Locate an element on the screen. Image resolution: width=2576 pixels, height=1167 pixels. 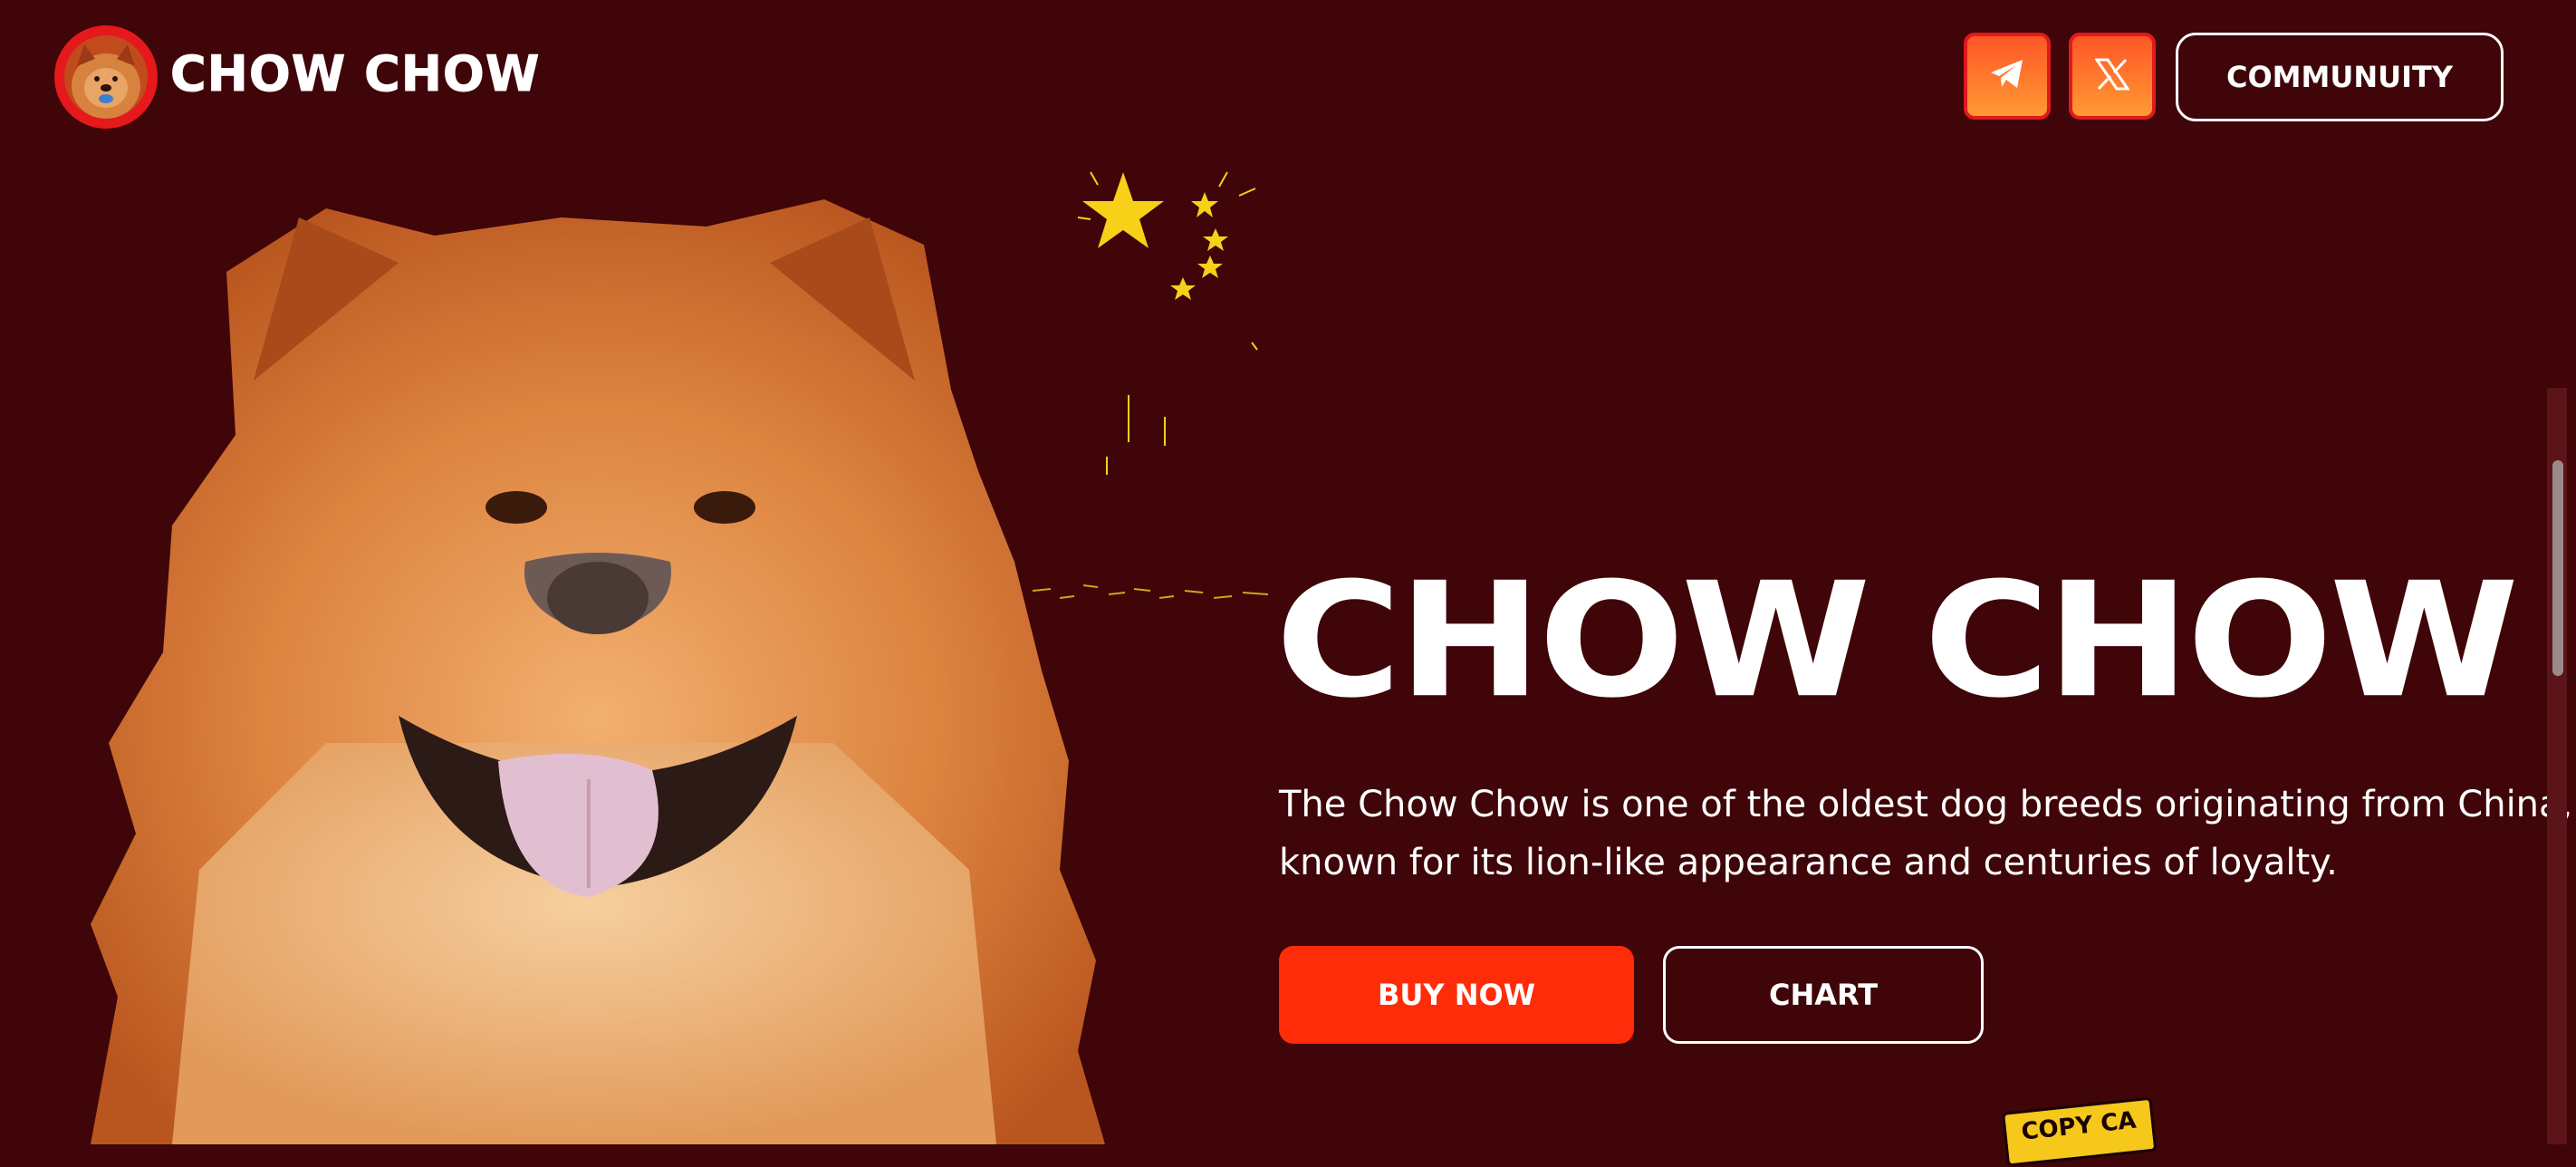
brand-name: CHOW CHOW is located at coordinates (354, 74).